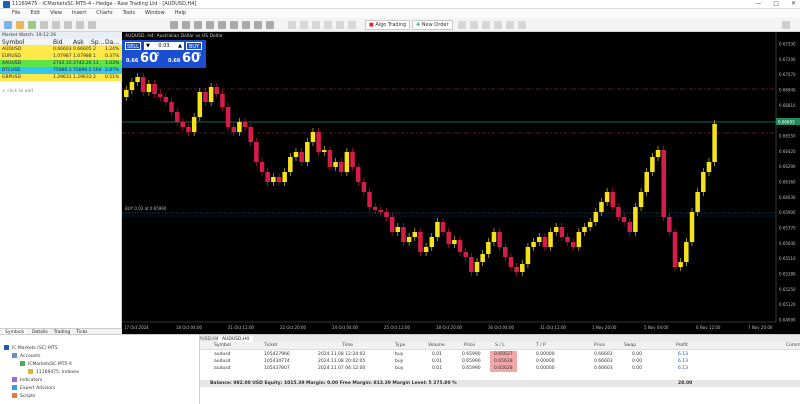 This screenshot has width=800, height=404. Describe the element at coordinates (186, 25) in the screenshot. I see `crosshair-icon` at that location.